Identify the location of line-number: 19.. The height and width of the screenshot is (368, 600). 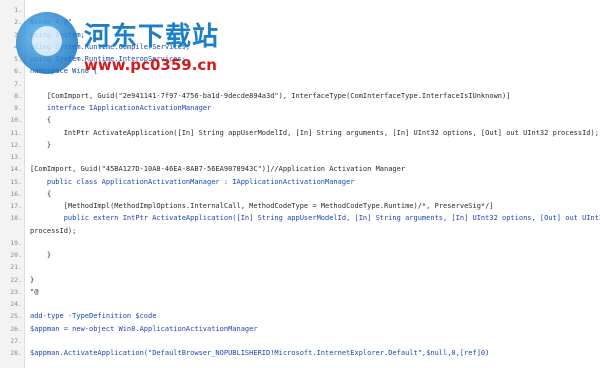
(16, 242).